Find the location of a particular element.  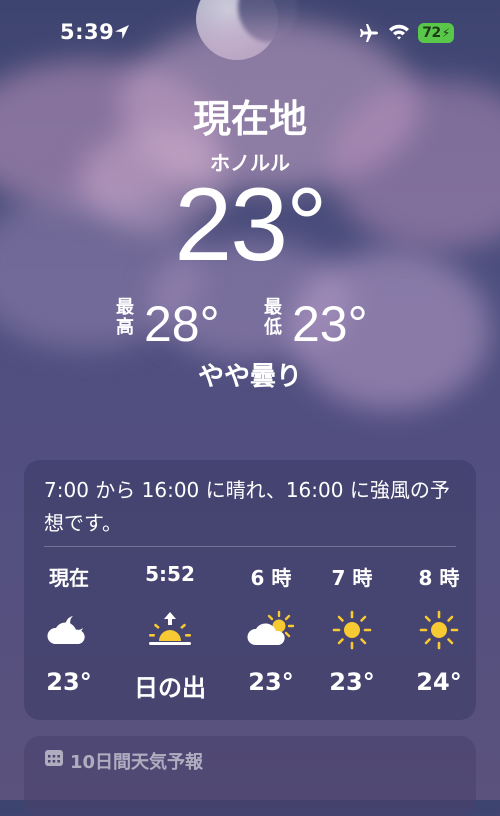

low-label-text: 最低 is located at coordinates (273, 317).